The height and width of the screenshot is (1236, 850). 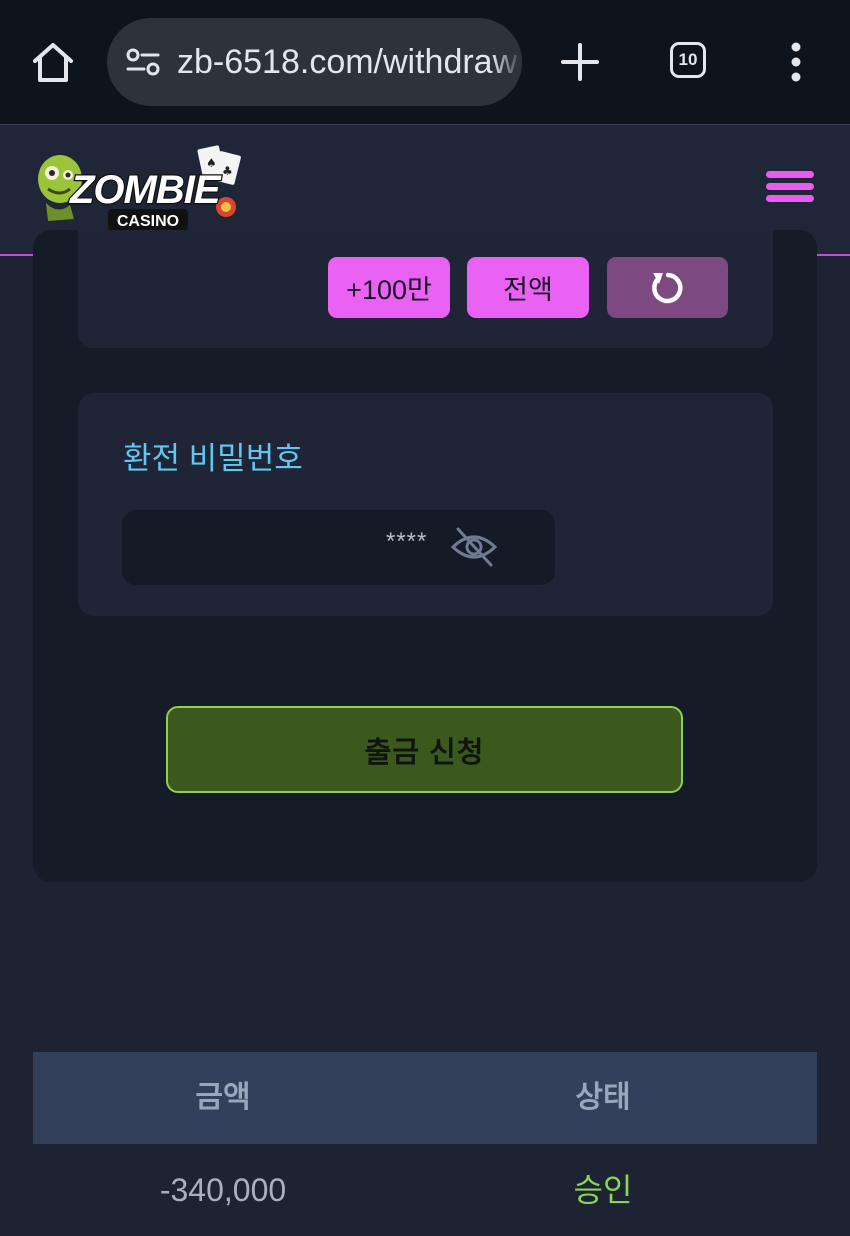 I want to click on zombie-casino-logo: ♠ ♣ ZOMBIE CASINO, so click(x=141, y=191).